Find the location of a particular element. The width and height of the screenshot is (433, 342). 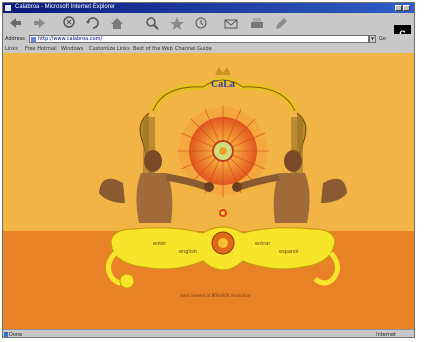

status-bar: Done Internet is located at coordinates (208, 333).